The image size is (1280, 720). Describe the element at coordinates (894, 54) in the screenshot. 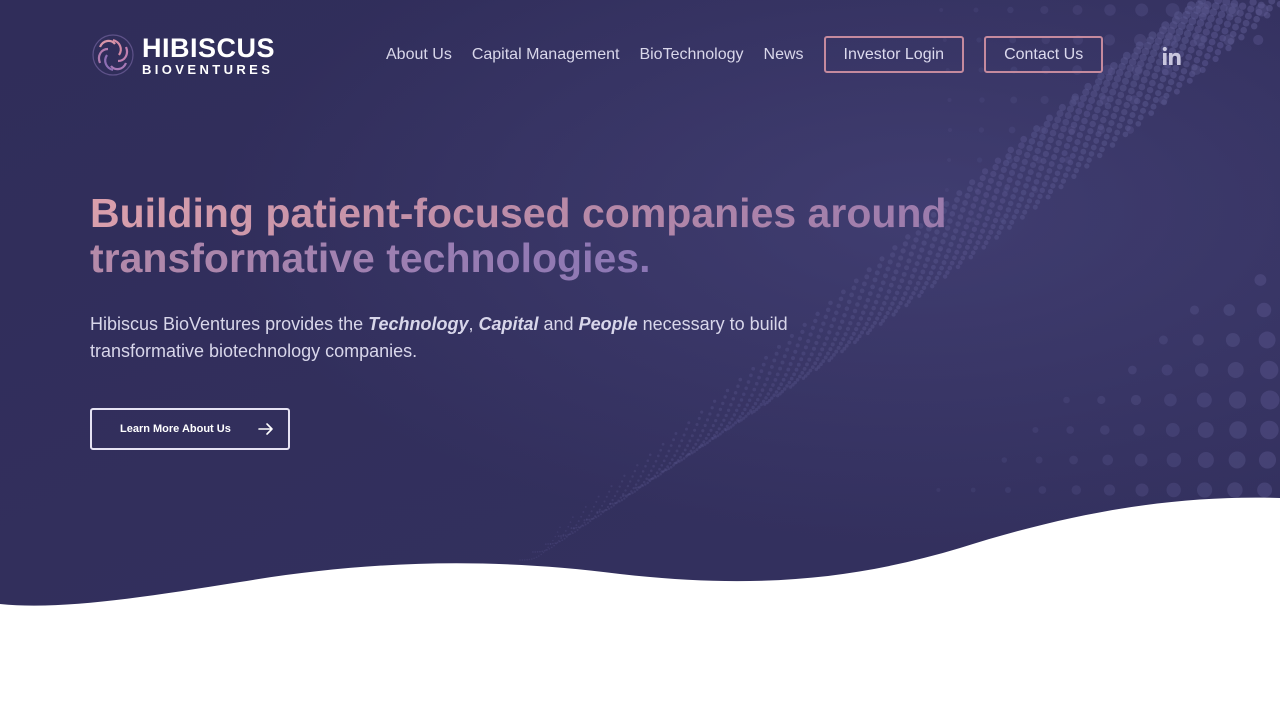

I see `investor-login-button: Investor Login` at that location.